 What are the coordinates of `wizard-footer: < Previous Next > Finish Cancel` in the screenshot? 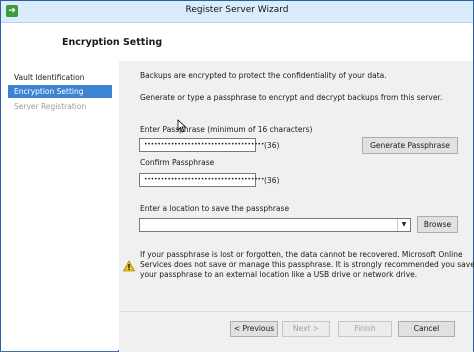 It's located at (296, 331).